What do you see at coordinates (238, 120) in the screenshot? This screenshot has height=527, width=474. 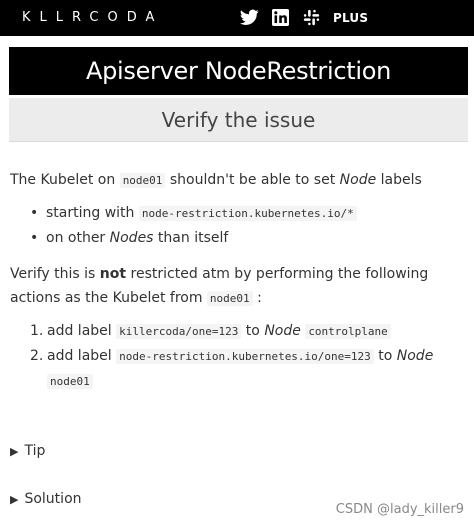 I see `step-title: Verify the issue` at bounding box center [238, 120].